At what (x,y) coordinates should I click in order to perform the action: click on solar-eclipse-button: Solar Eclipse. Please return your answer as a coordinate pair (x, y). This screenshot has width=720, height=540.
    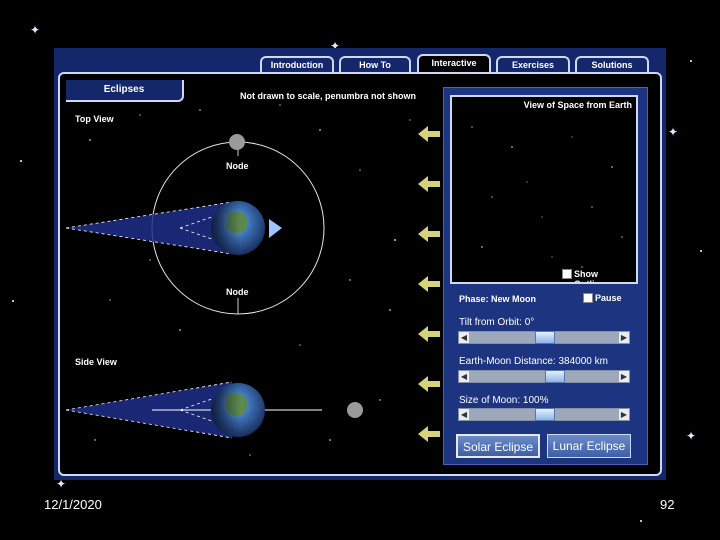
    Looking at the image, I should click on (498, 446).